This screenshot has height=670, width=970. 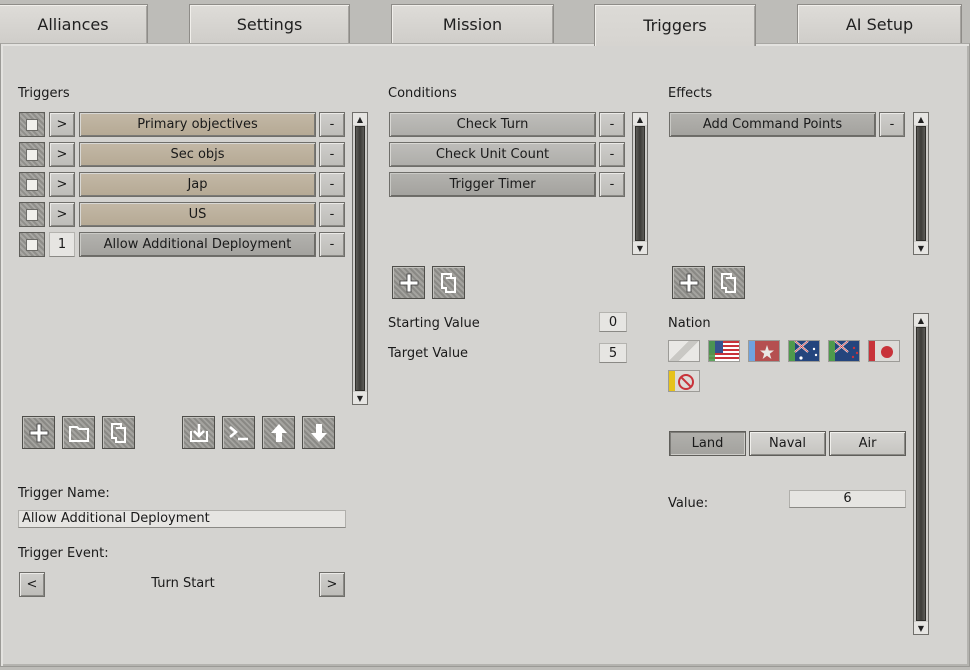 I want to click on move-down-button, so click(x=318, y=432).